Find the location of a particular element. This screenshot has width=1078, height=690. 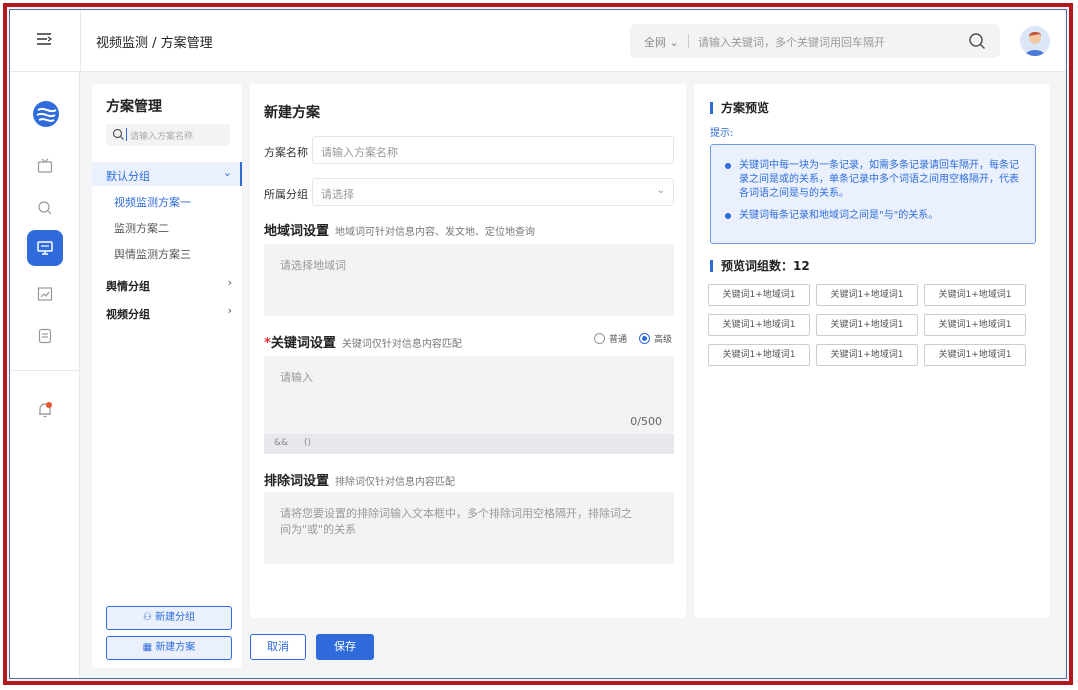

keyword-mode-radio-group: 普通 高级 is located at coordinates (633, 338).